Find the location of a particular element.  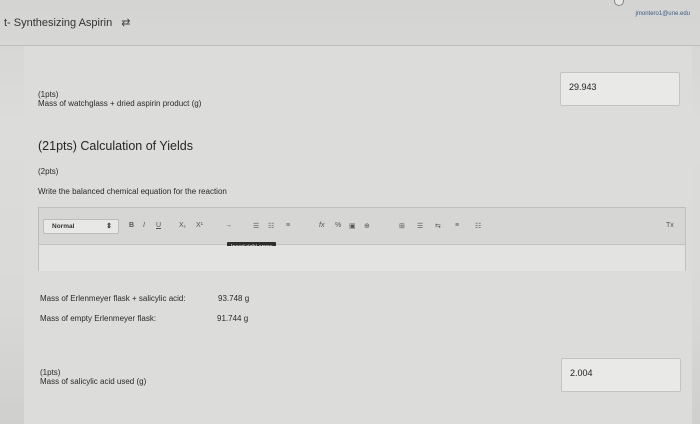

italic-button: I is located at coordinates (144, 225).